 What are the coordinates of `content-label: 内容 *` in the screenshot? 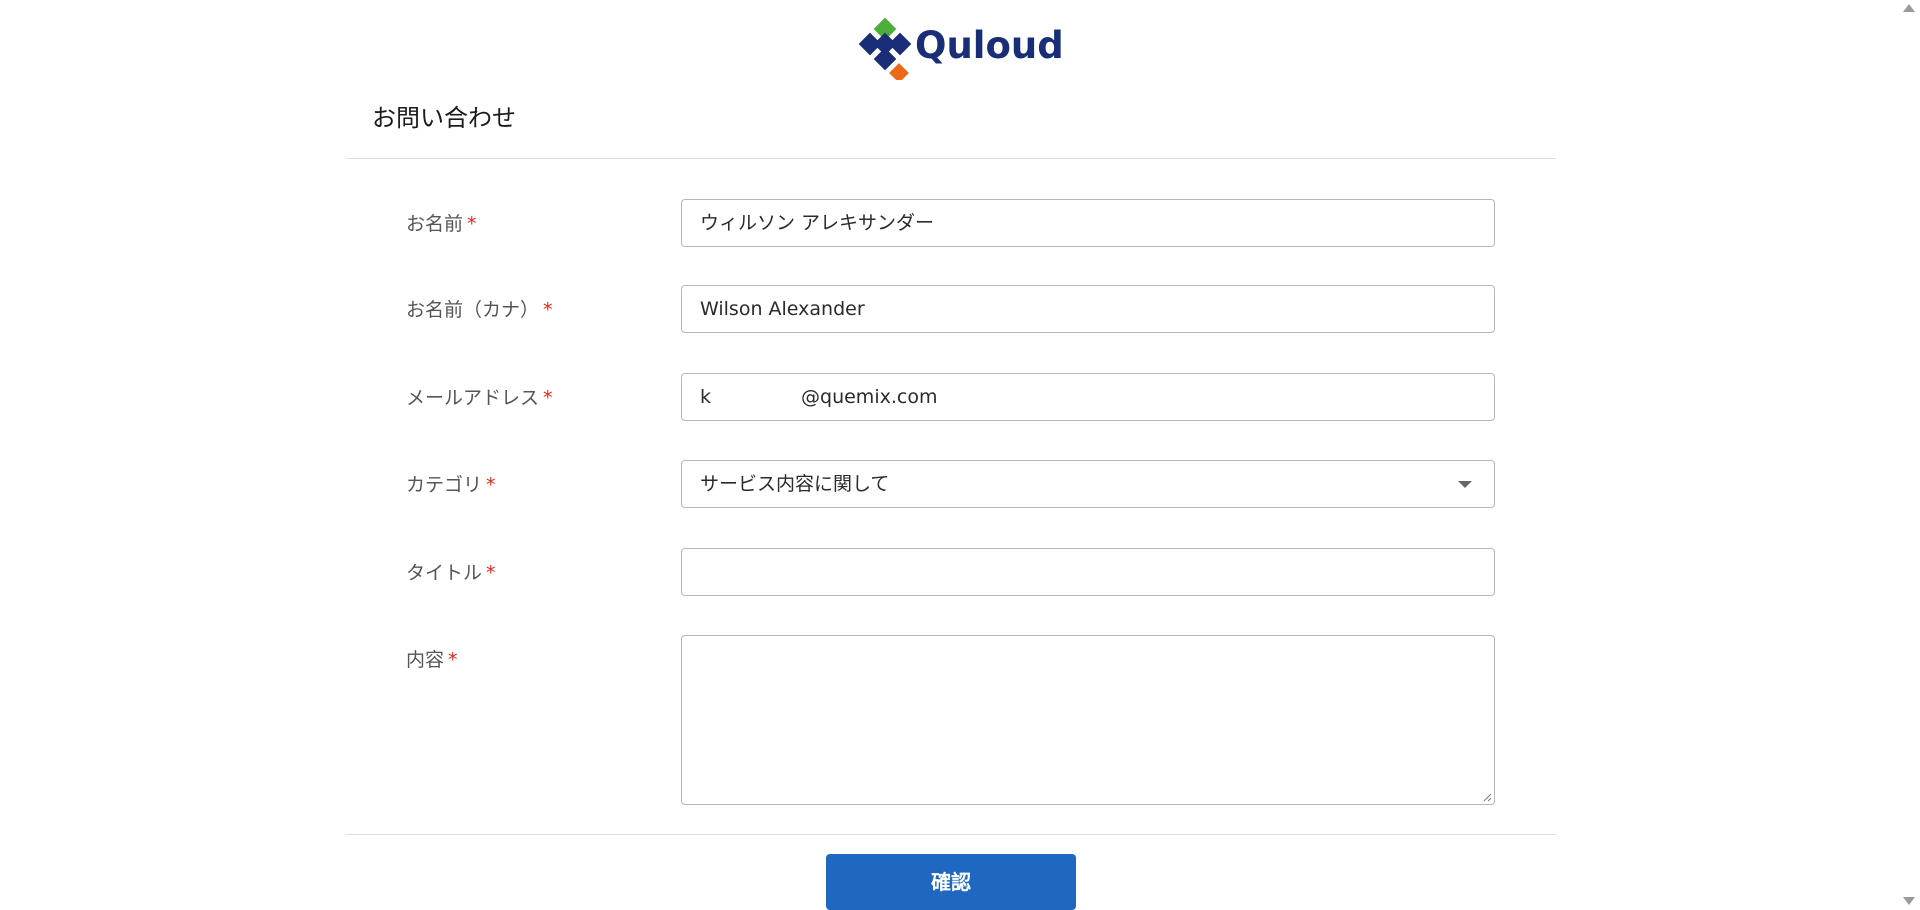 It's located at (432, 660).